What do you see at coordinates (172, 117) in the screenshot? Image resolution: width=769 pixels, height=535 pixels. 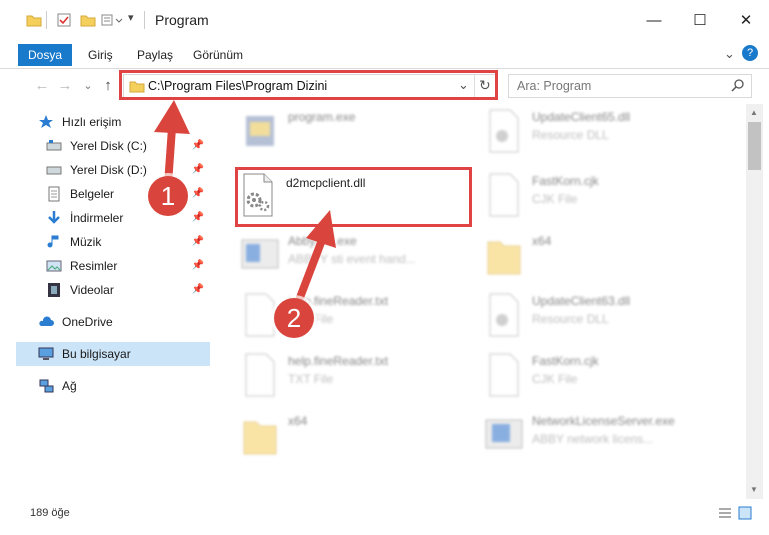 I see `arrow-1-head` at bounding box center [172, 117].